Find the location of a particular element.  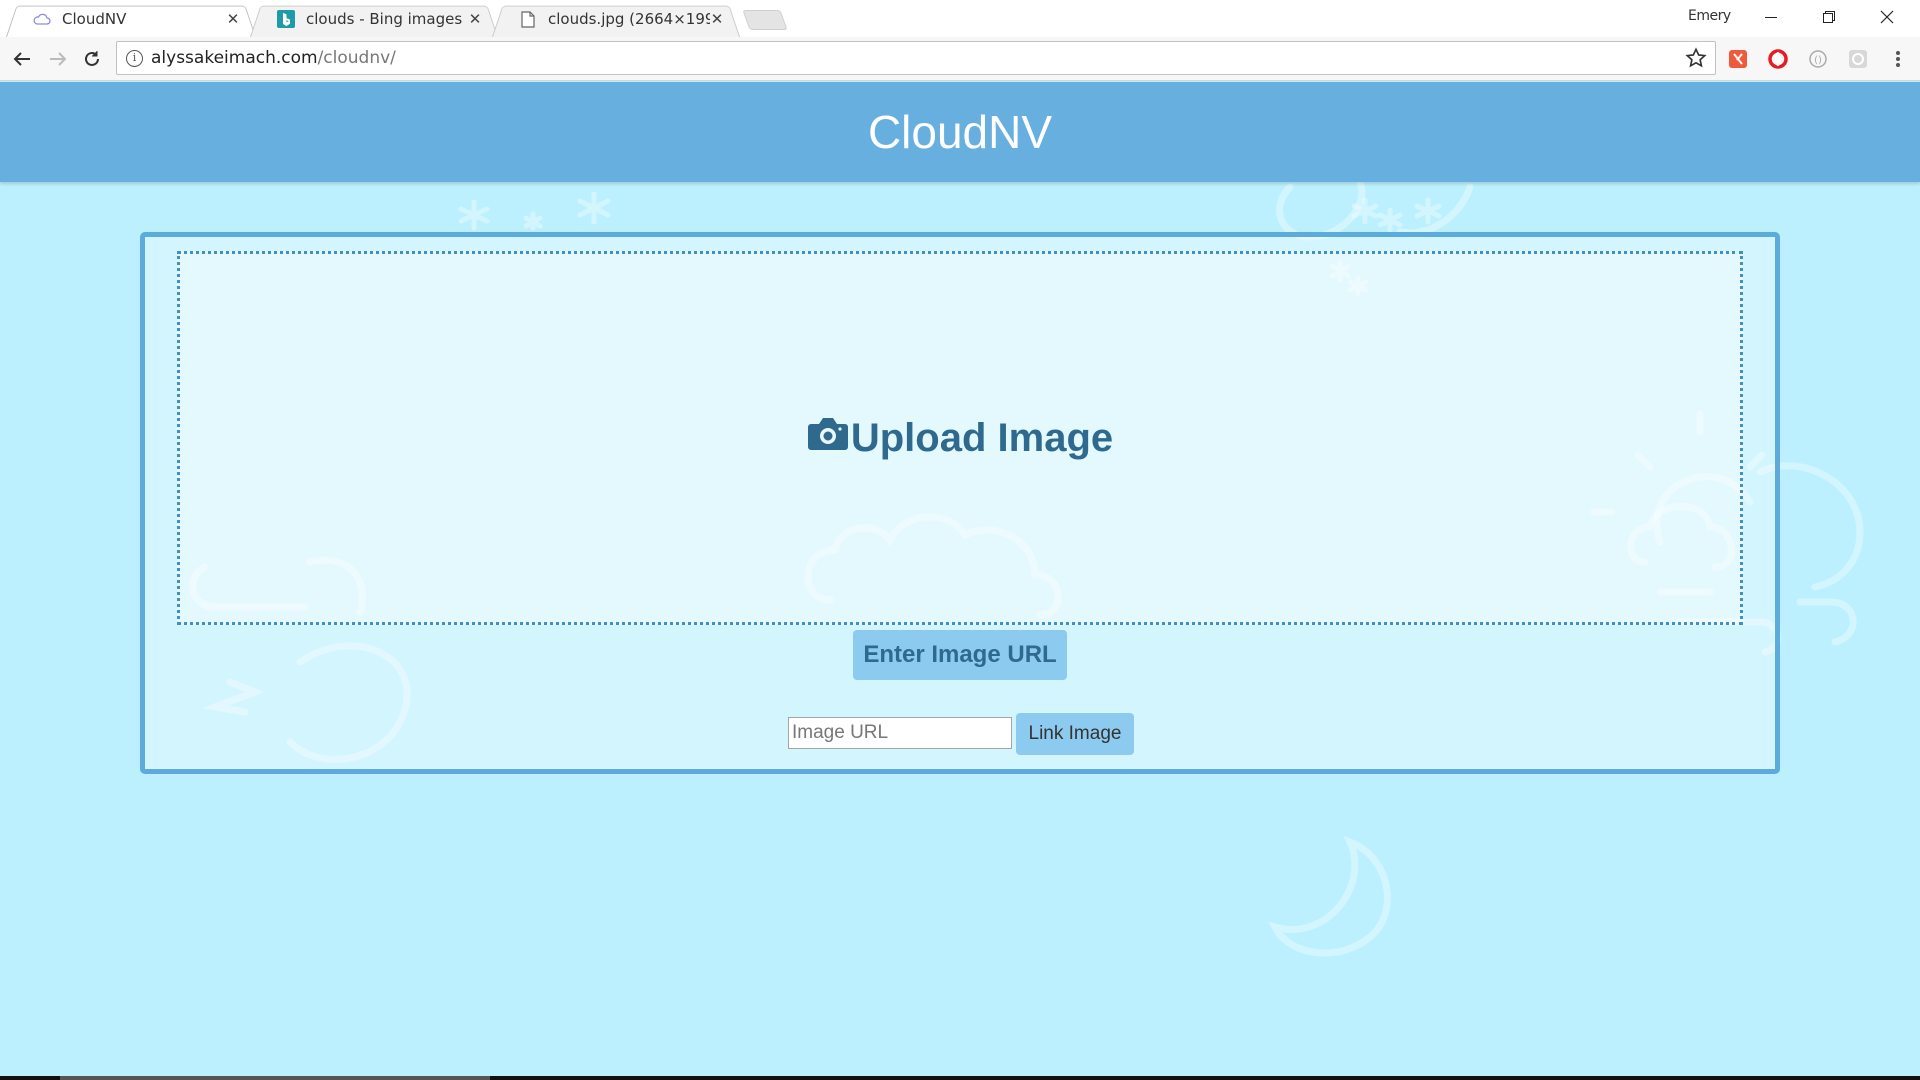

tab-bing-images: clouds - Bing images ✕ is located at coordinates (374, 19).